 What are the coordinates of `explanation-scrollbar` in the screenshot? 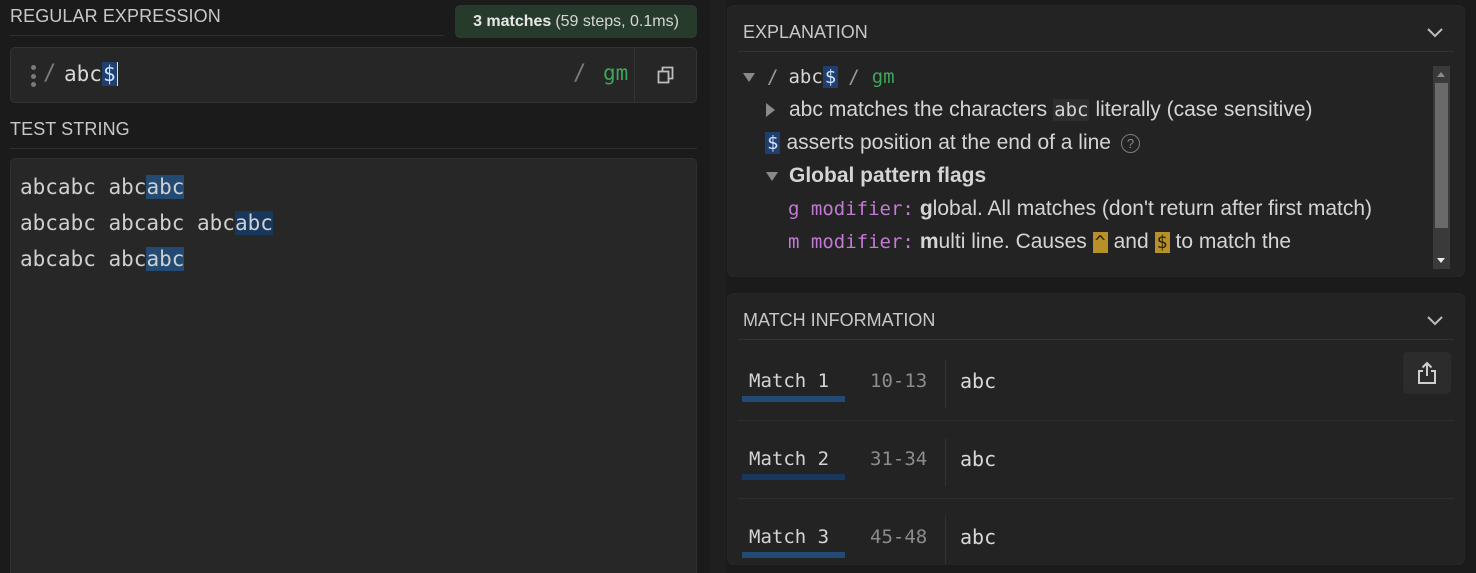 It's located at (1441, 167).